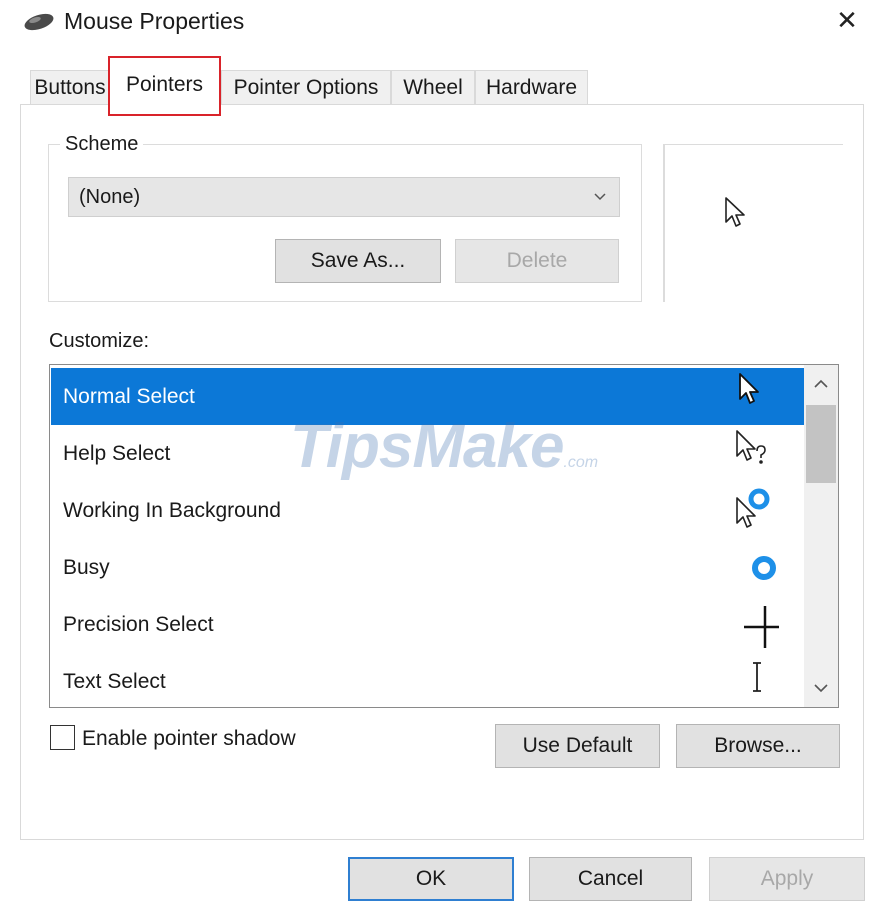 The width and height of the screenshot is (870, 907). What do you see at coordinates (761, 627) in the screenshot?
I see `crosshair-icon` at bounding box center [761, 627].